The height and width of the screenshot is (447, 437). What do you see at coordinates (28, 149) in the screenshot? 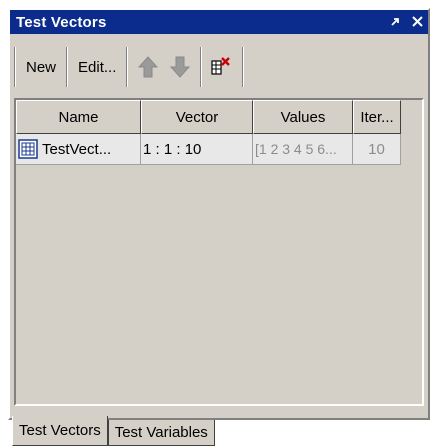
I see `test-vector-icon` at bounding box center [28, 149].